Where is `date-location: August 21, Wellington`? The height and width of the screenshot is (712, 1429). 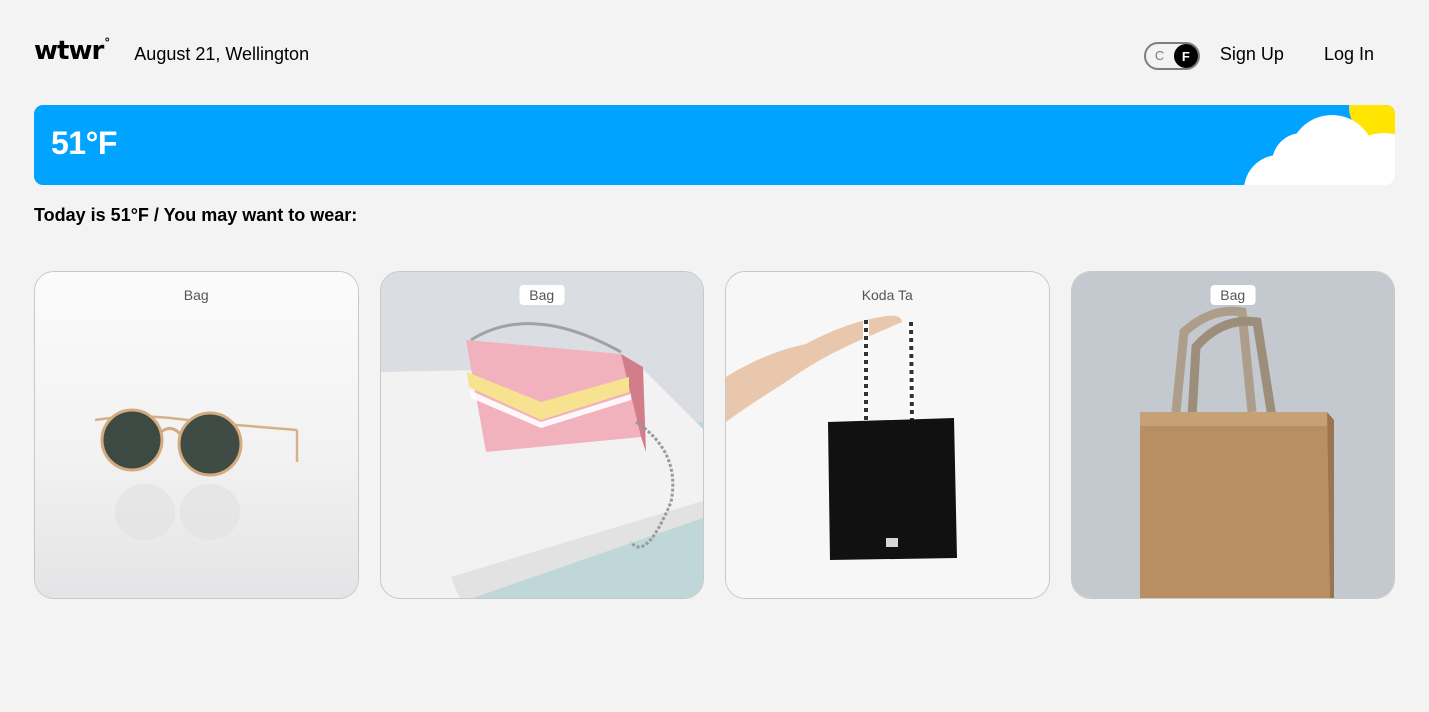
date-location: August 21, Wellington is located at coordinates (222, 53).